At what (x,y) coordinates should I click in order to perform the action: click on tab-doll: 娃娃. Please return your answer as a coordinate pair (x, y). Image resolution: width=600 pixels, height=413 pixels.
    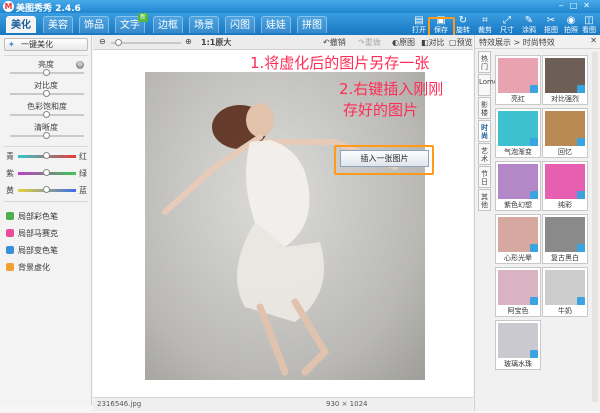
    Looking at the image, I should click on (276, 24).